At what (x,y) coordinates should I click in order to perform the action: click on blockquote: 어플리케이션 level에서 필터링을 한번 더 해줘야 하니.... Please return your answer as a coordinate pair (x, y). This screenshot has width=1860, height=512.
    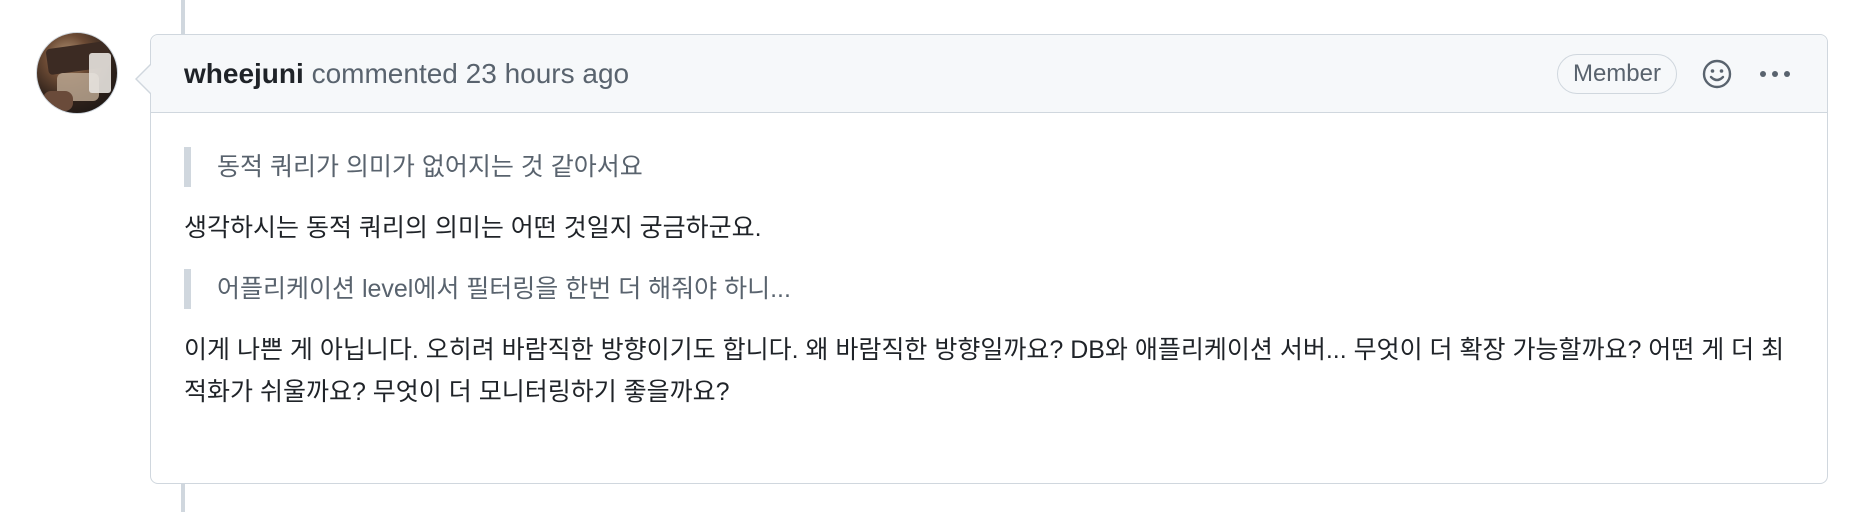
    Looking at the image, I should click on (989, 289).